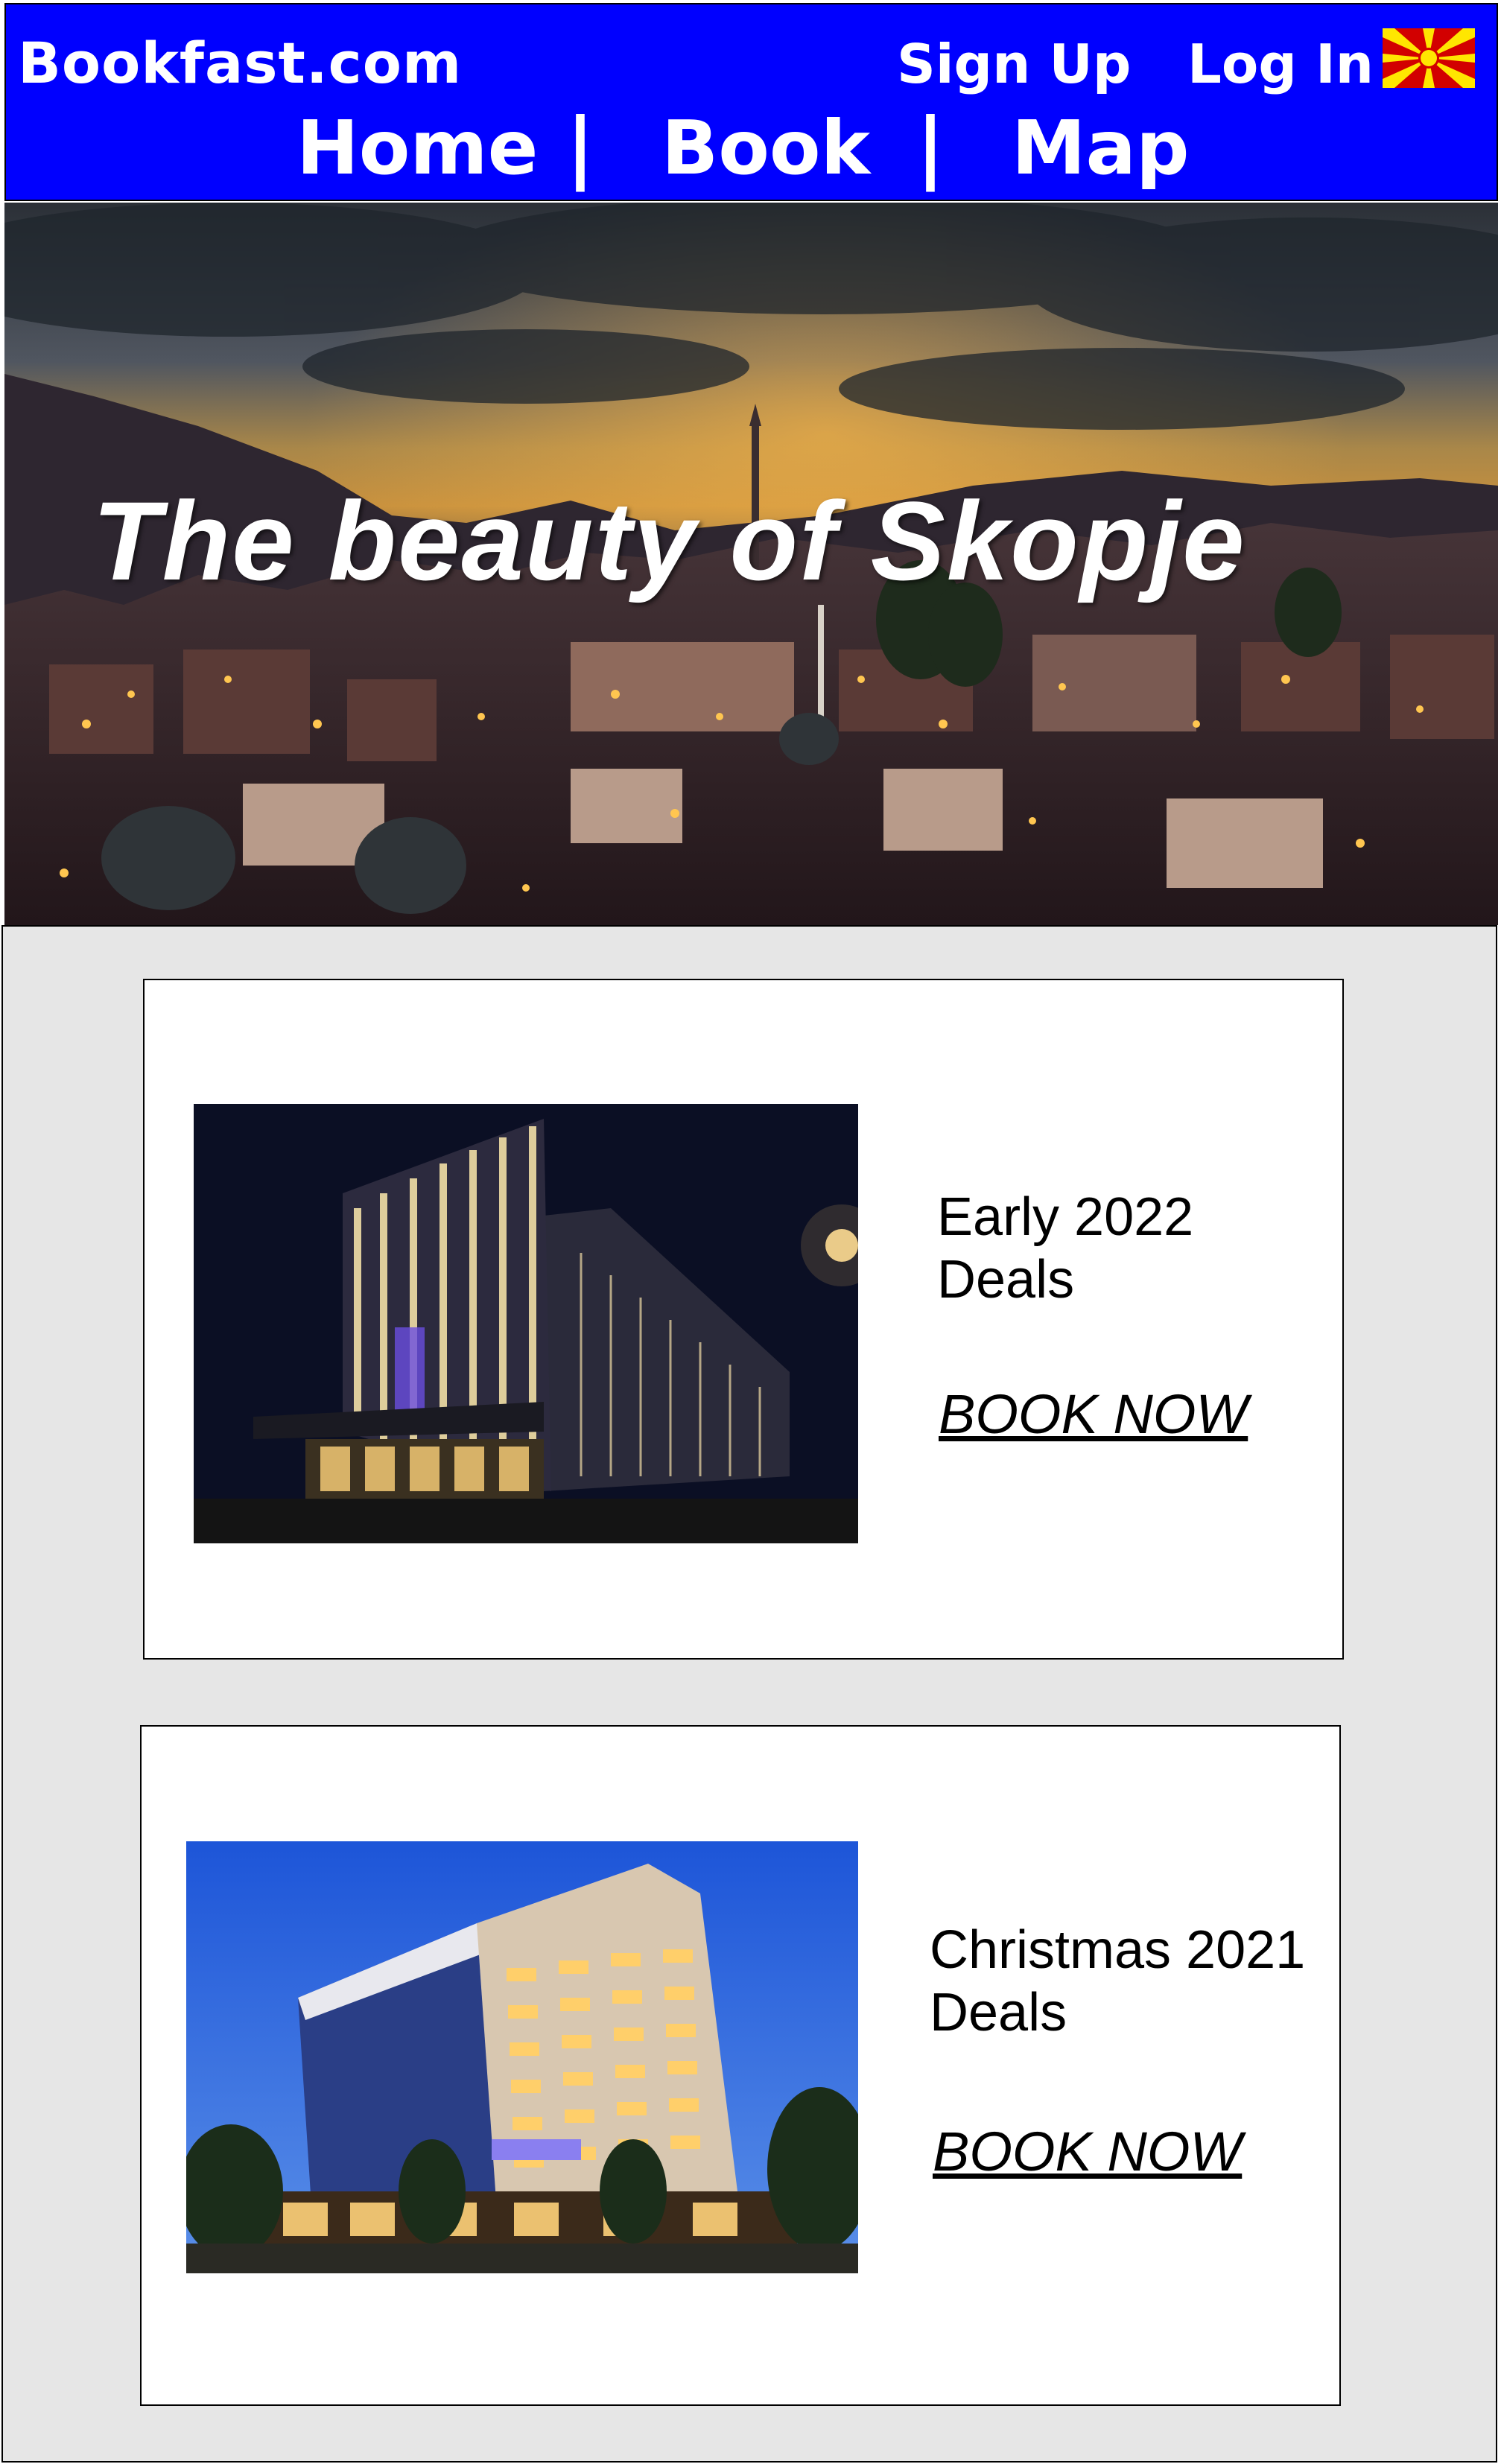 Image resolution: width=1501 pixels, height=2464 pixels. What do you see at coordinates (417, 147) in the screenshot?
I see `nav-home: Home` at bounding box center [417, 147].